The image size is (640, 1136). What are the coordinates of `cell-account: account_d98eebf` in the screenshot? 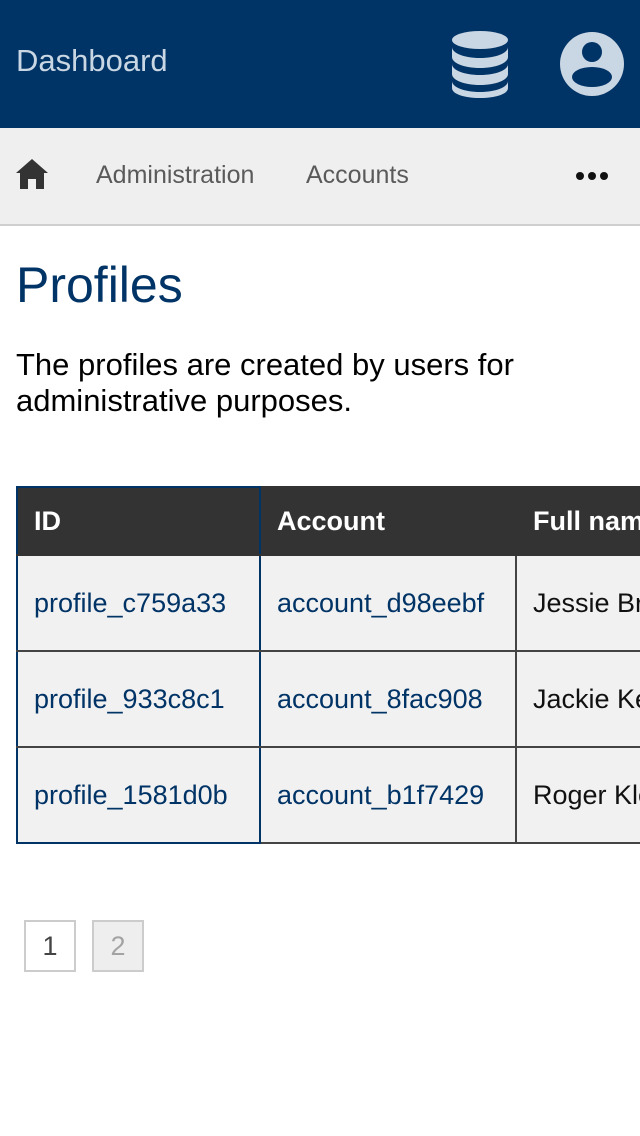 It's located at (388, 603).